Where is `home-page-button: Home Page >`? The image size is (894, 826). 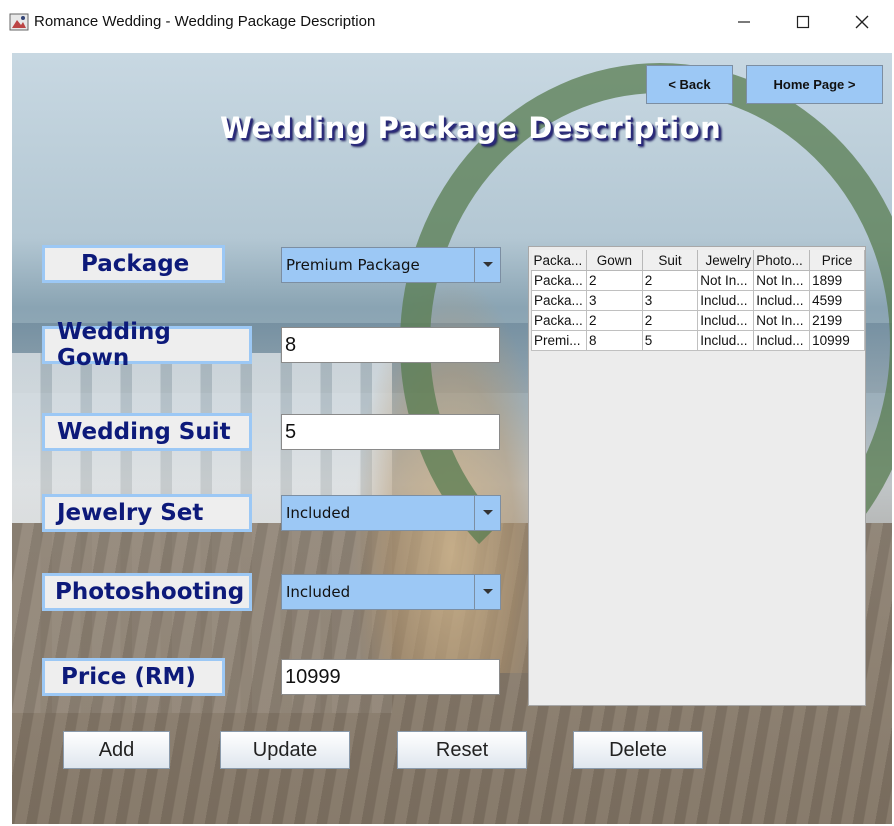 home-page-button: Home Page > is located at coordinates (814, 84).